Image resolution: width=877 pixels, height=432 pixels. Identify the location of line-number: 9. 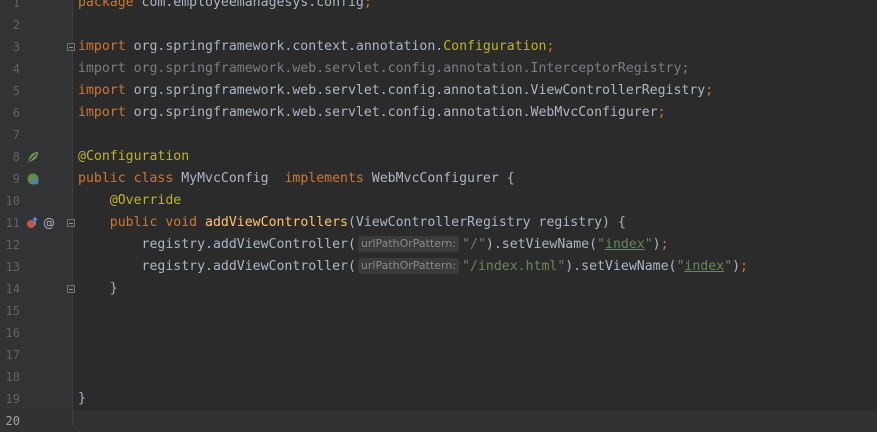
(16, 179).